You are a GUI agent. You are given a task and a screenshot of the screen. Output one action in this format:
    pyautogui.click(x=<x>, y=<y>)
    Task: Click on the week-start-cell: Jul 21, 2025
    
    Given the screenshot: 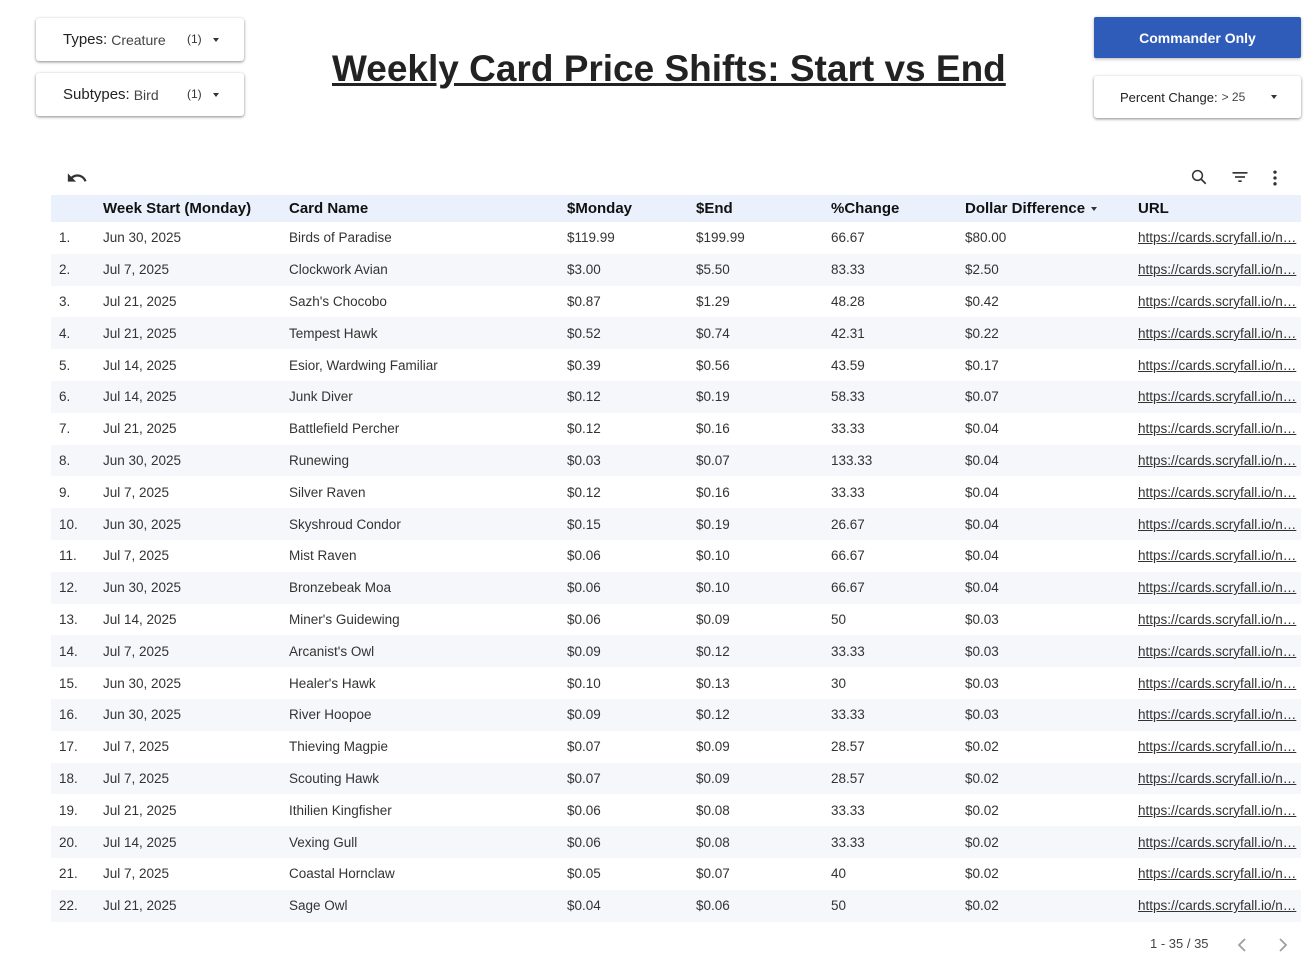 What is the action you would take?
    pyautogui.click(x=196, y=905)
    